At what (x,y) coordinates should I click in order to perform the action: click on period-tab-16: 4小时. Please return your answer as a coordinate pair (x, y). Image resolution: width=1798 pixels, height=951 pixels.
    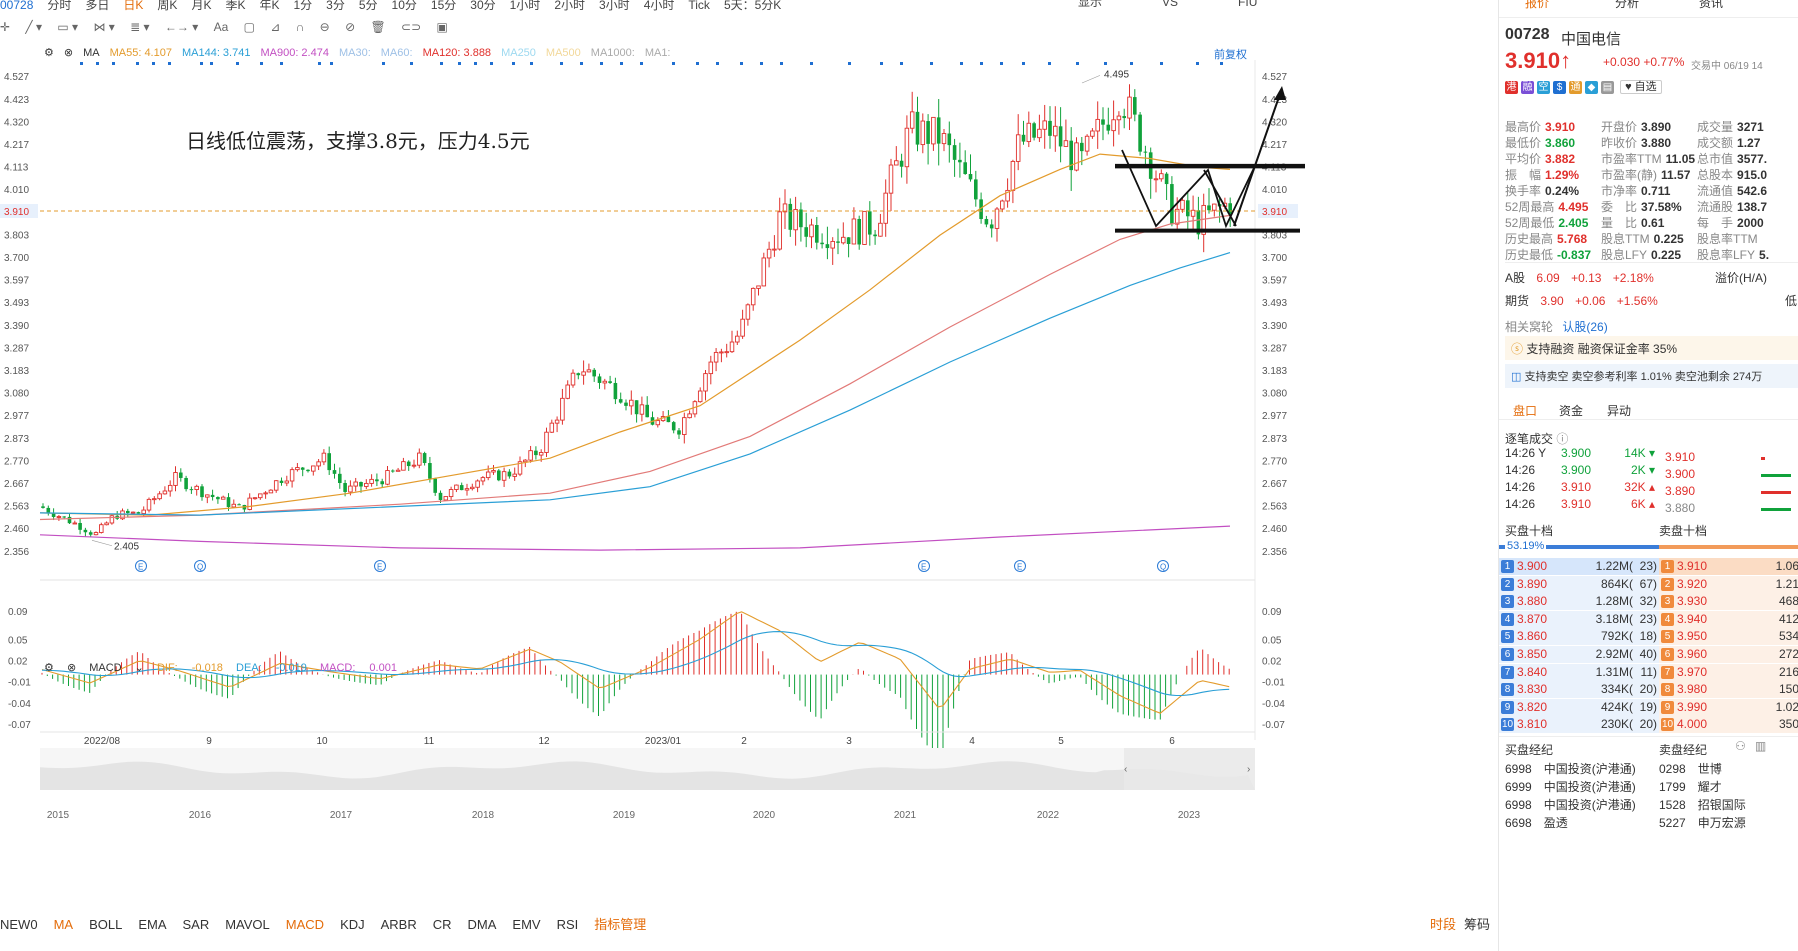
    Looking at the image, I should click on (659, 5).